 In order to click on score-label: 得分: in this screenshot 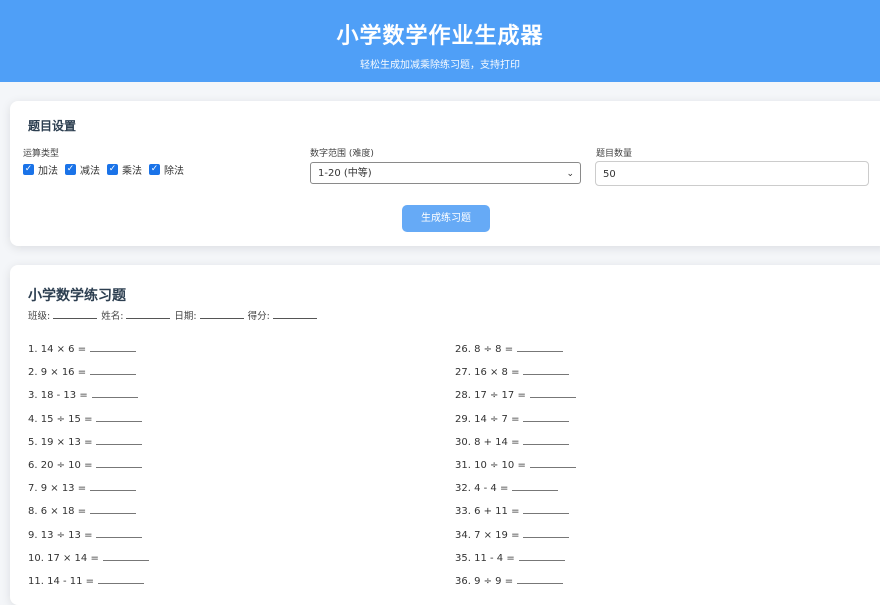, I will do `click(258, 316)`.